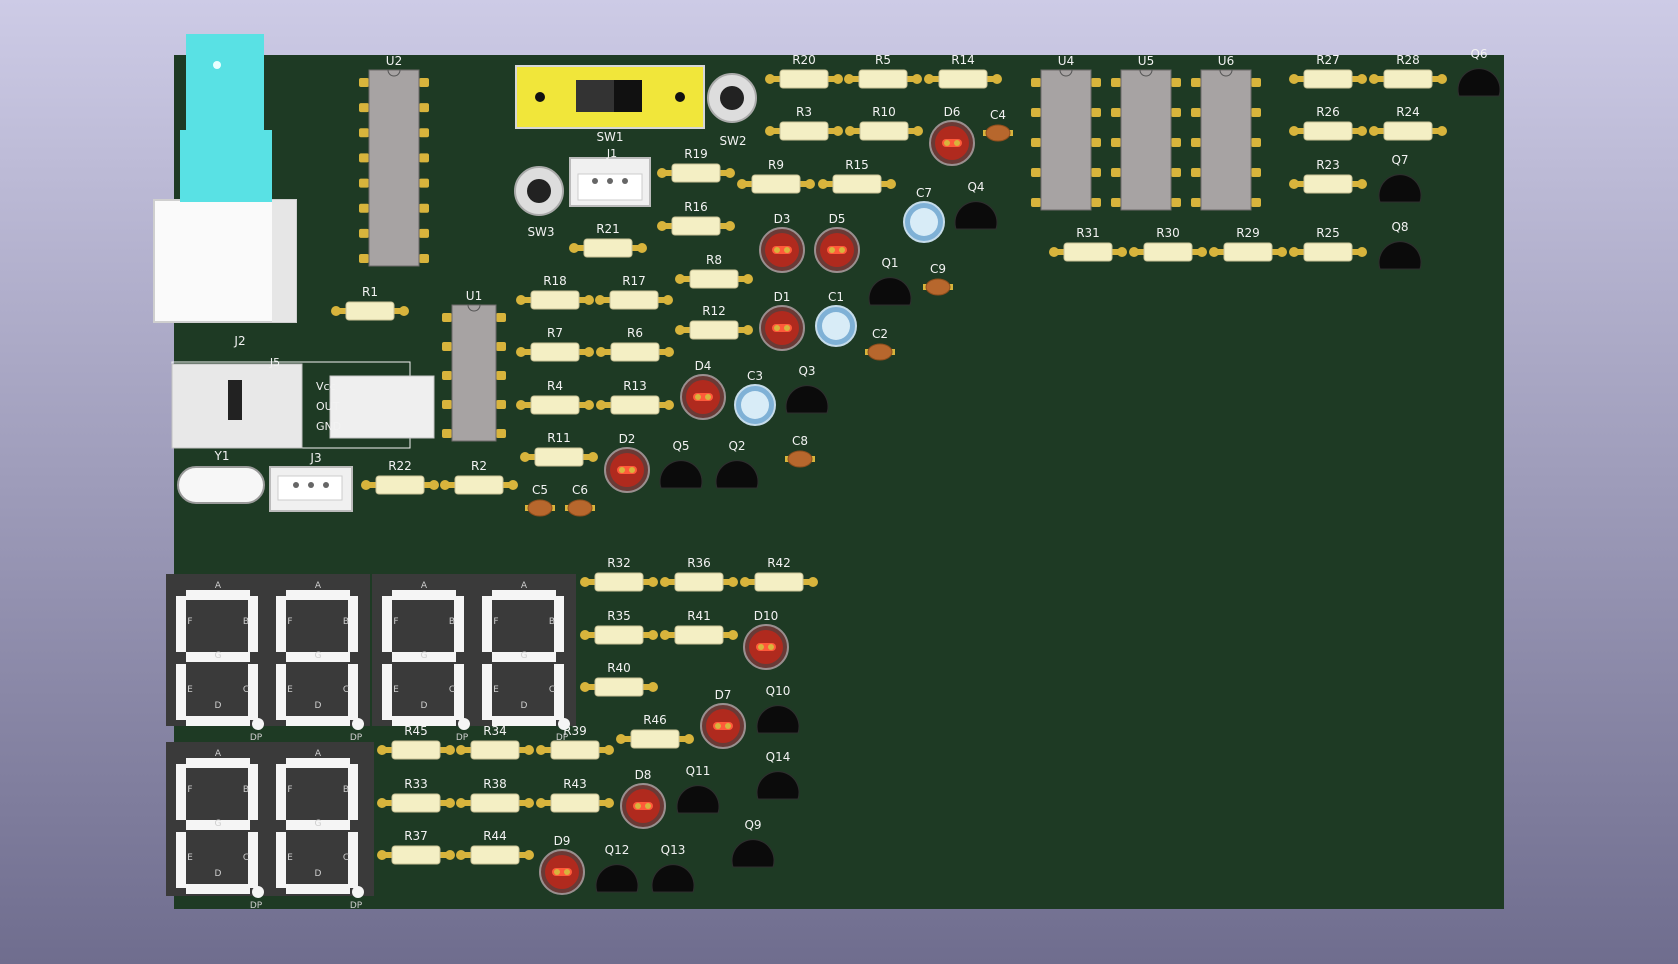 This screenshot has width=1678, height=964. I want to click on segment-letter: DP, so click(462, 738).